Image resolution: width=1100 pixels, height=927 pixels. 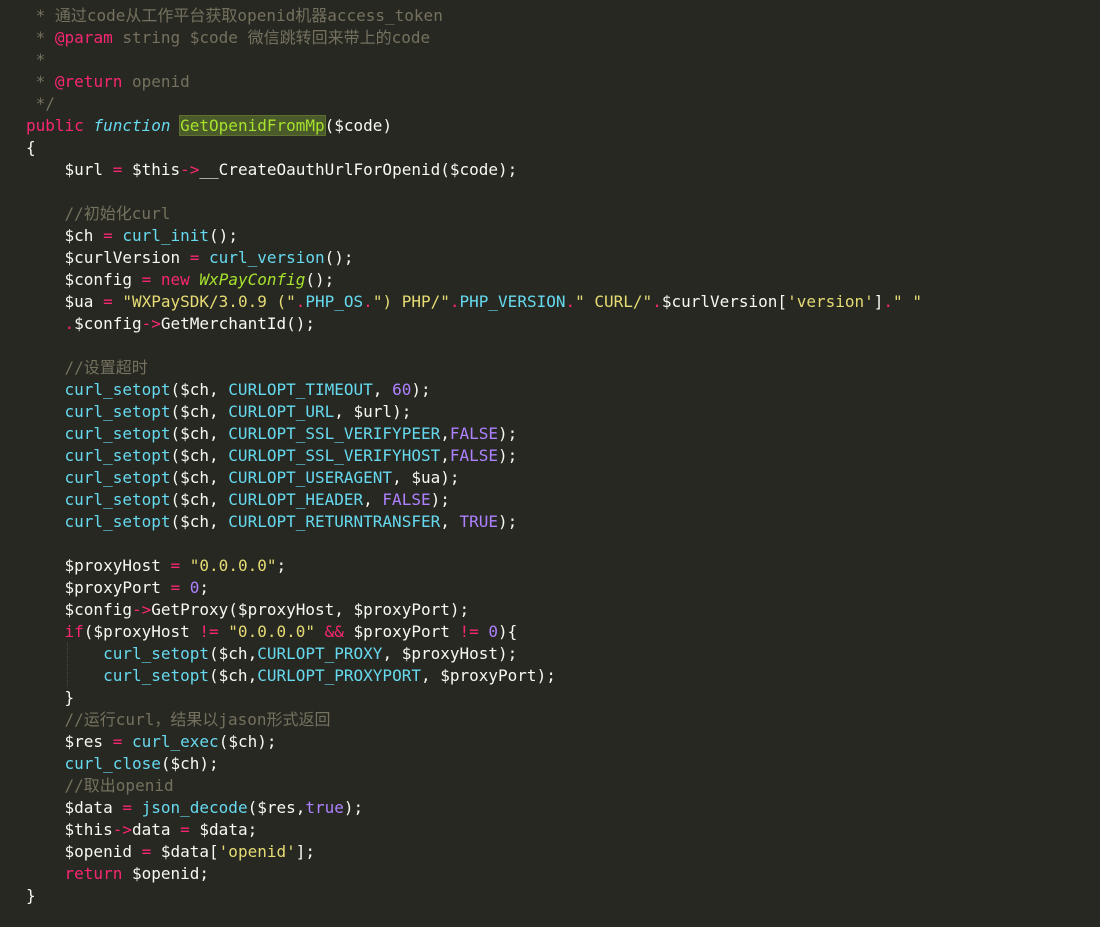 I want to click on code-line: $proxyPort = 0;, so click(x=563, y=588).